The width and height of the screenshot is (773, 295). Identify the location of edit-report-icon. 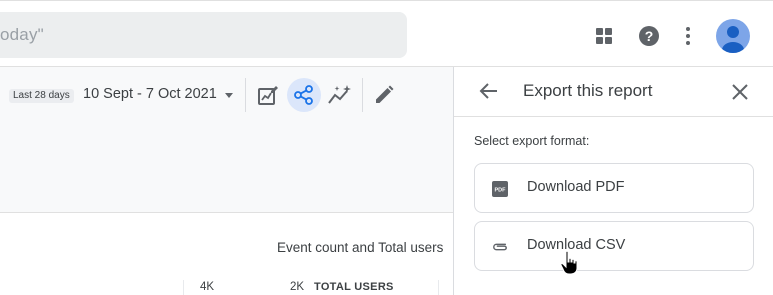
(268, 96).